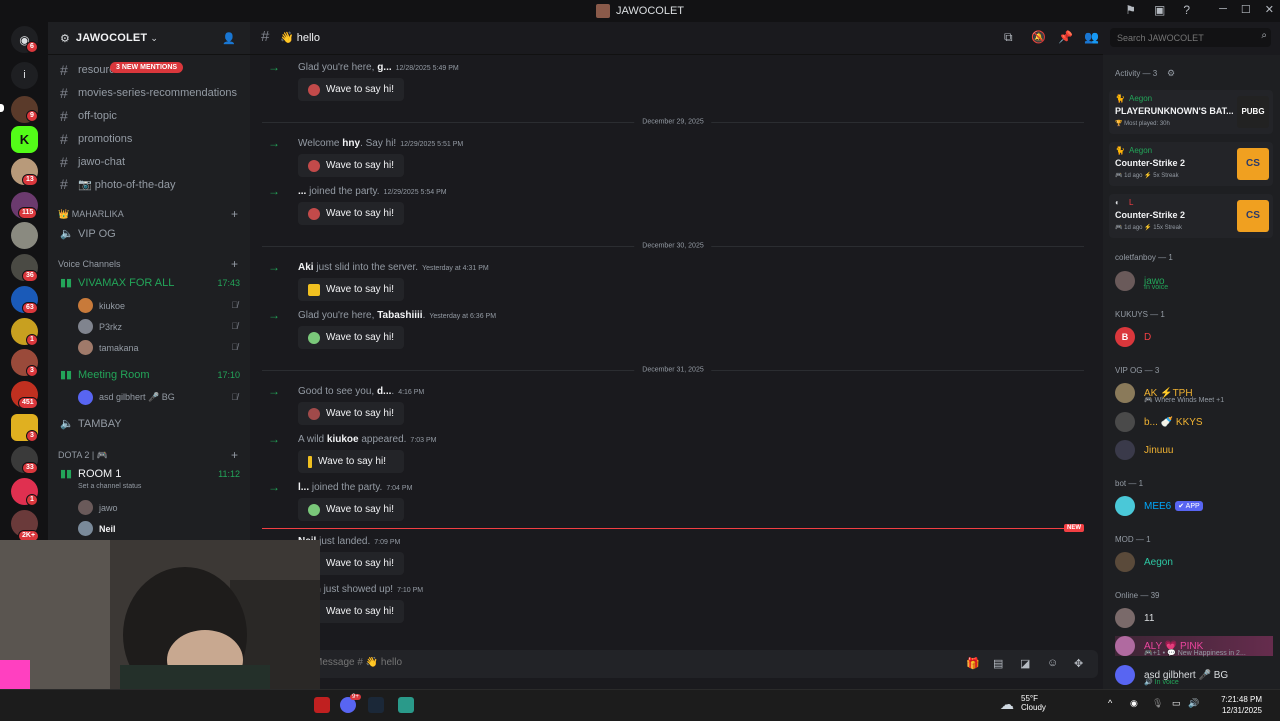 The height and width of the screenshot is (721, 1280). I want to click on gear-icon: ⚙, so click(1171, 73).